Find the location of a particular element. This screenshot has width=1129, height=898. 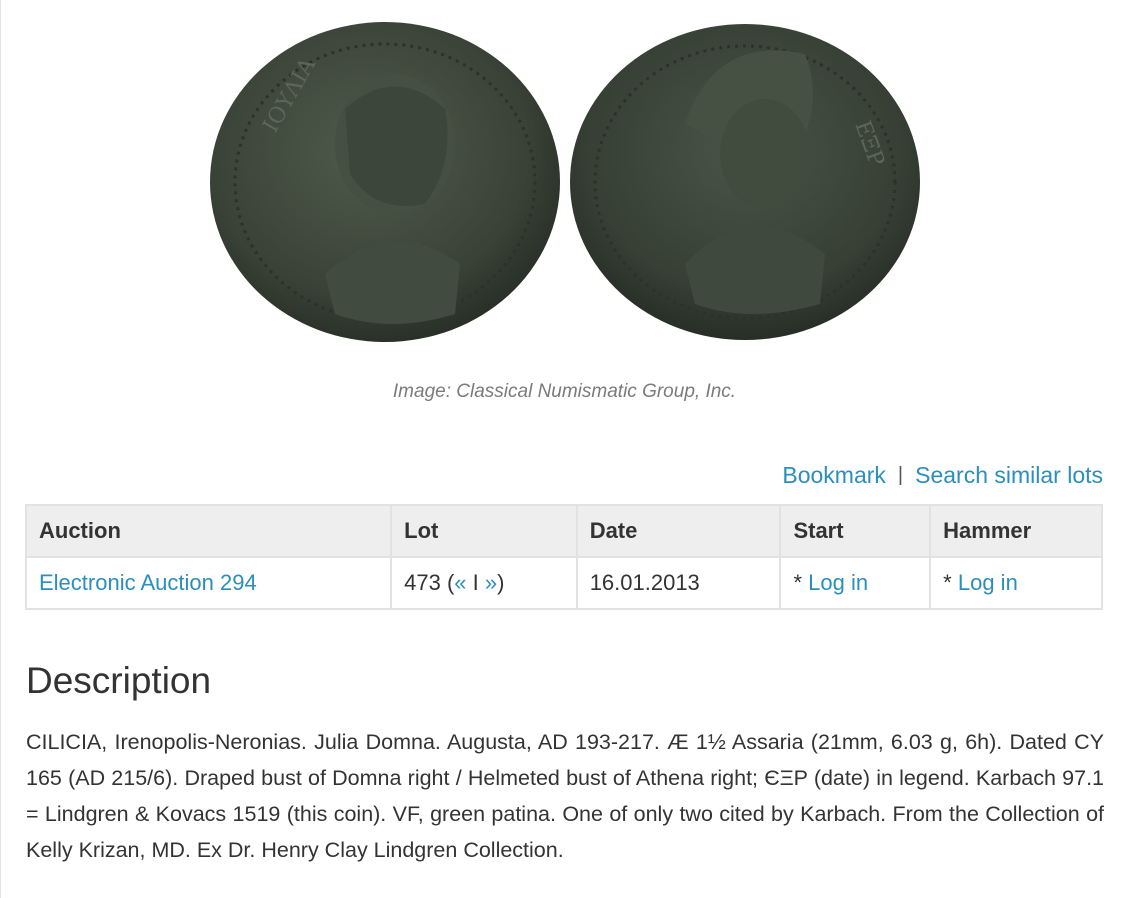

hammer-login-link: Log in is located at coordinates (988, 582).